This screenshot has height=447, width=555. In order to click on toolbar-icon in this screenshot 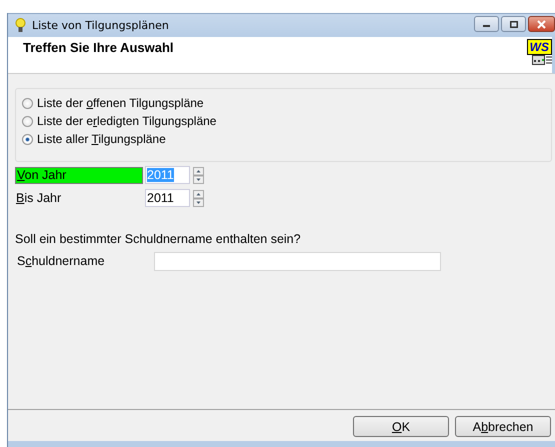, I will do `click(542, 60)`.